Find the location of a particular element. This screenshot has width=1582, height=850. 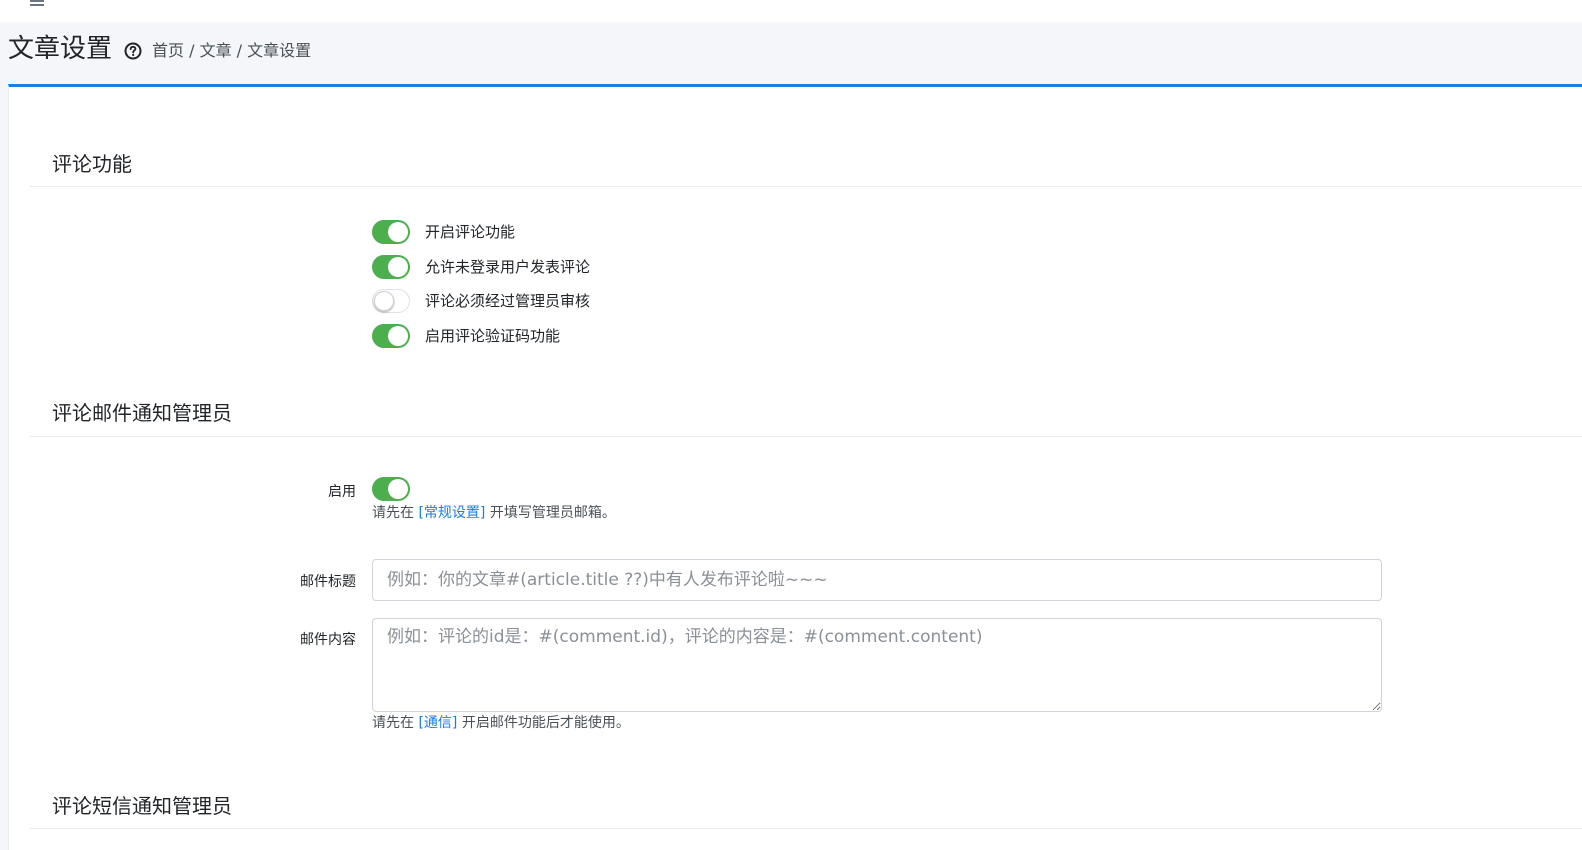

enable-label: 启用 is located at coordinates (342, 492).